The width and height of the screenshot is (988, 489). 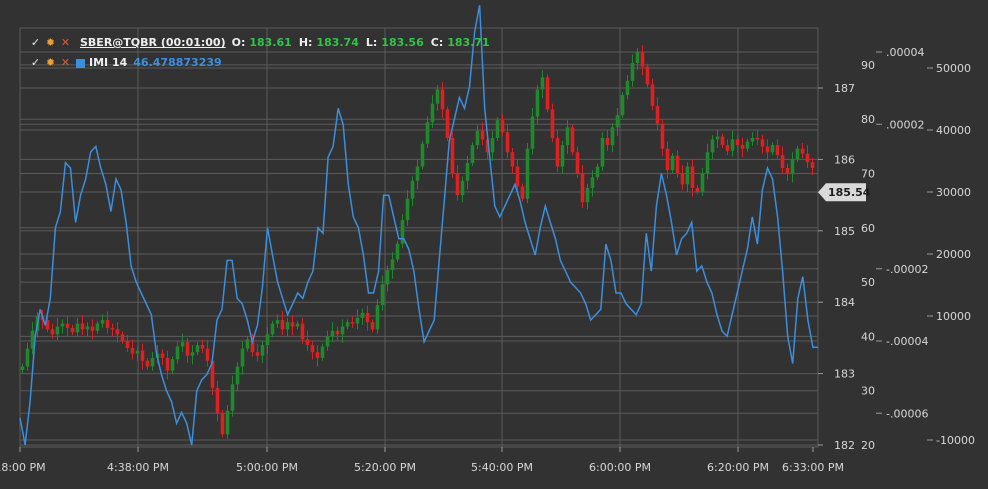 What do you see at coordinates (153, 43) in the screenshot?
I see `symbol-link: SBER@TQBR (00:01:00)` at bounding box center [153, 43].